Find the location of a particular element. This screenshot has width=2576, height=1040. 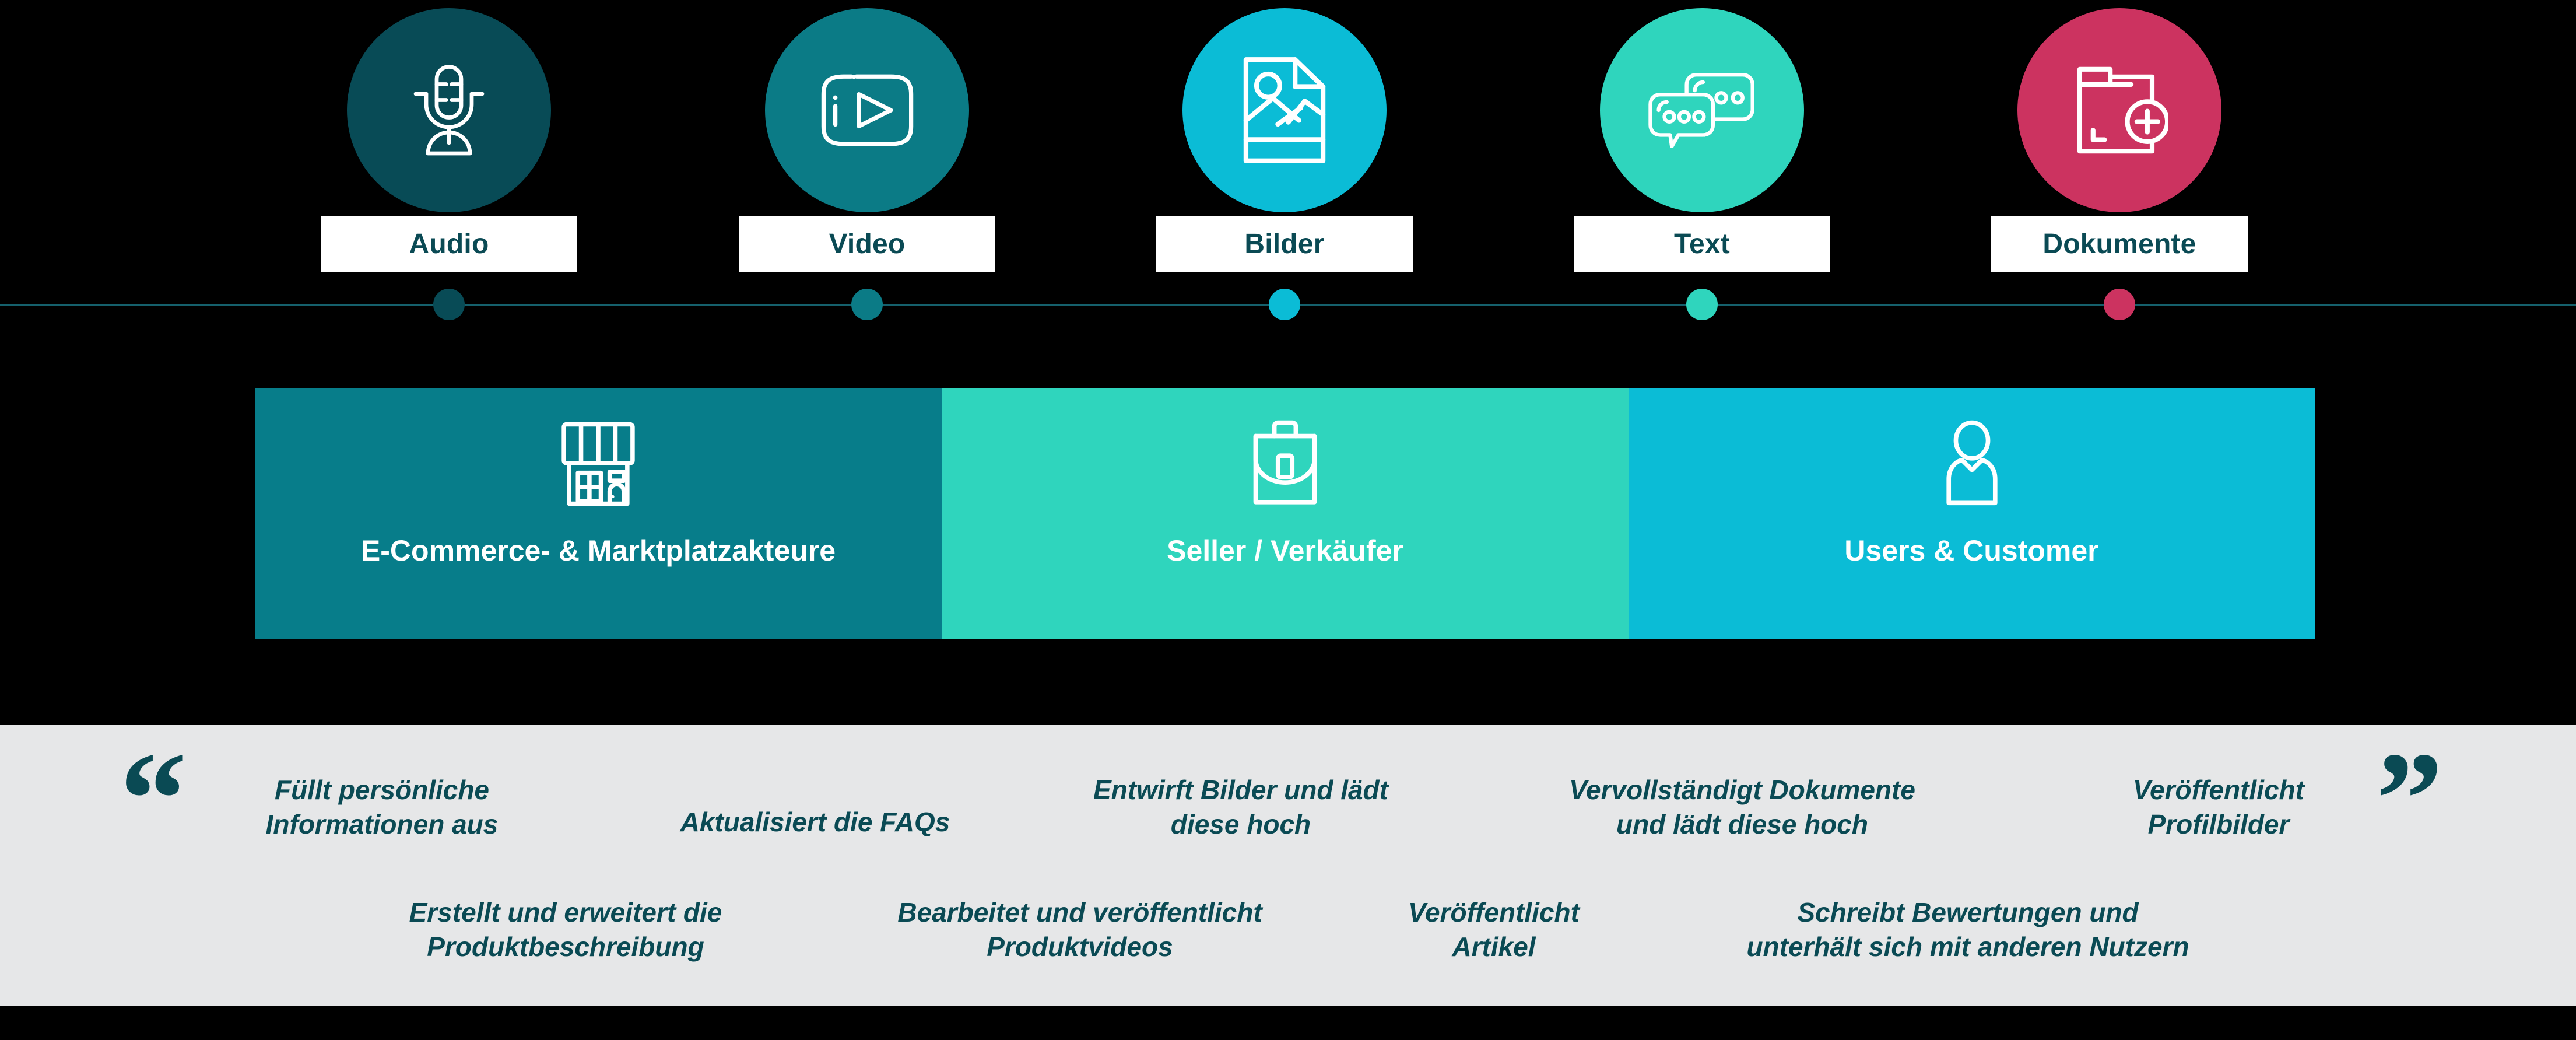

media-label-text: Text is located at coordinates (1702, 244).